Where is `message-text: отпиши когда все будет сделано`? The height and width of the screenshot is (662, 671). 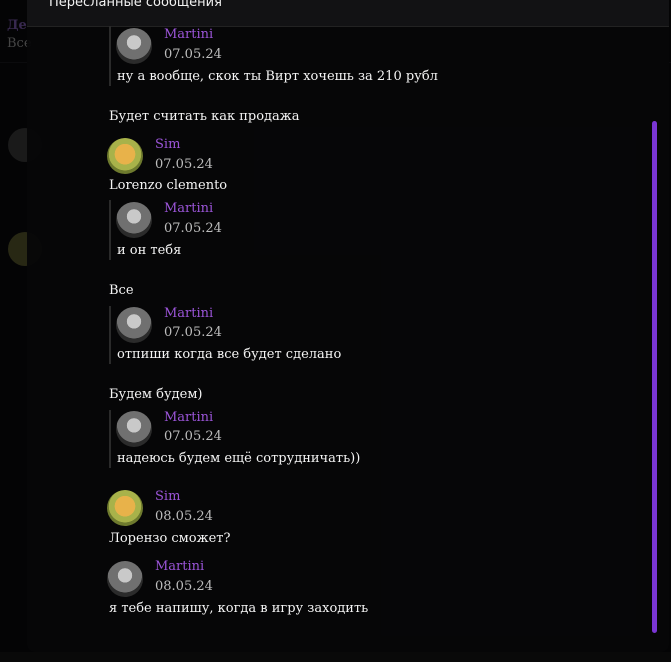
message-text: отпиши когда все будет сделано is located at coordinates (229, 354).